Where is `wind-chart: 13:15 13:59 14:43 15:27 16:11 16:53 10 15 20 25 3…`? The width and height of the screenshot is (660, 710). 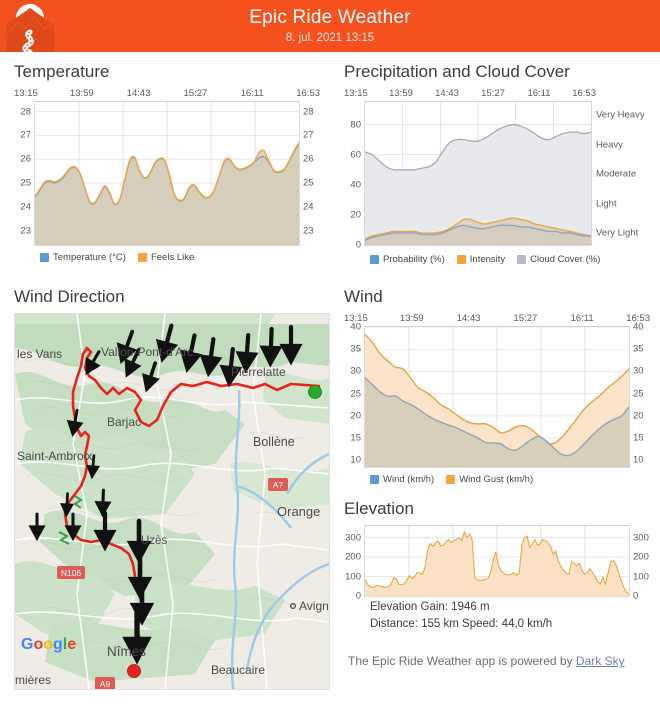
wind-chart: 13:15 13:59 14:43 15:27 16:11 16:53 10 15 20 25 3… is located at coordinates (497, 399).